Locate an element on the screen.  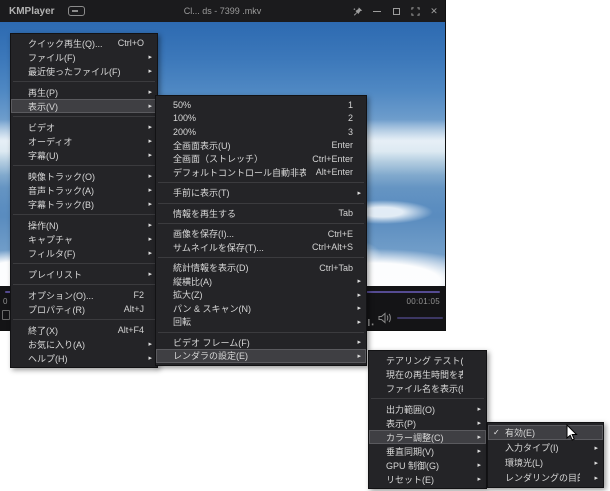
menu-item: 画像を保存(I)... Ctrl+E is located at coordinates (261, 234).